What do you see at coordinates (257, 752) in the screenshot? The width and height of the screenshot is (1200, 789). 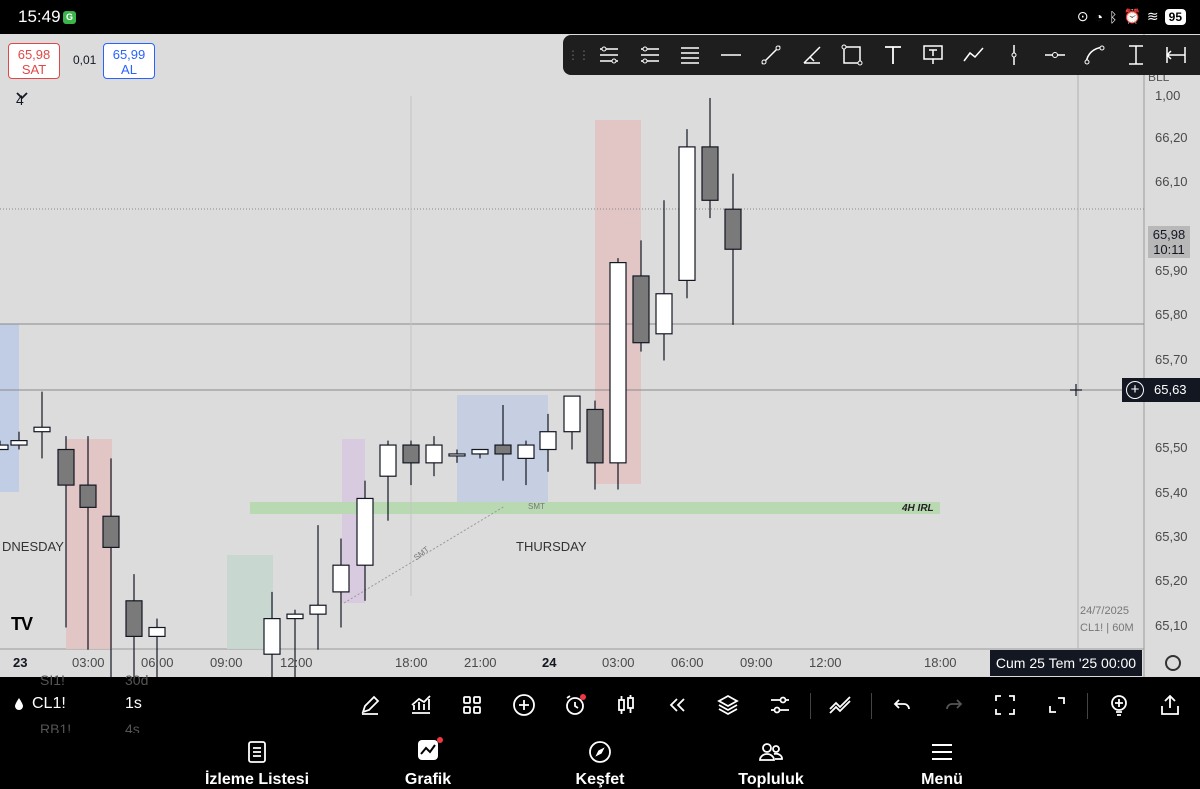 I see `list-icon` at bounding box center [257, 752].